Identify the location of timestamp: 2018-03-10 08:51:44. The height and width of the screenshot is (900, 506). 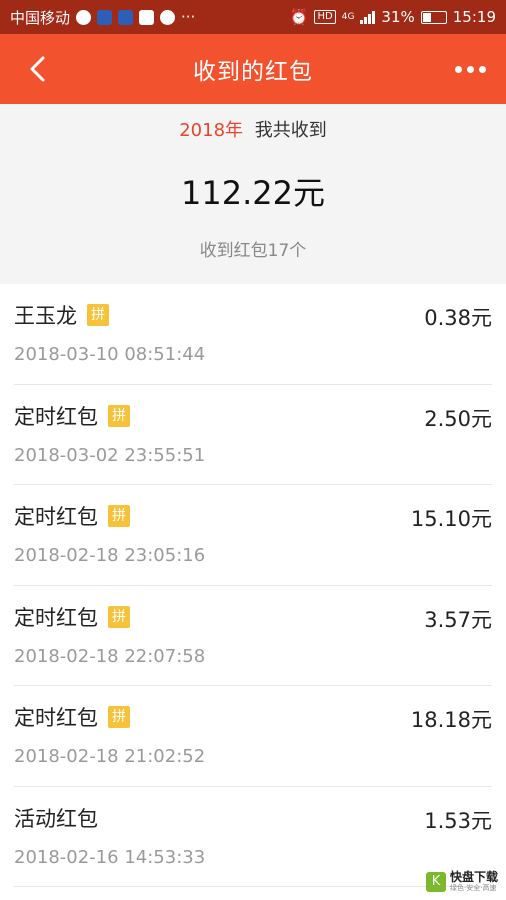
(110, 354).